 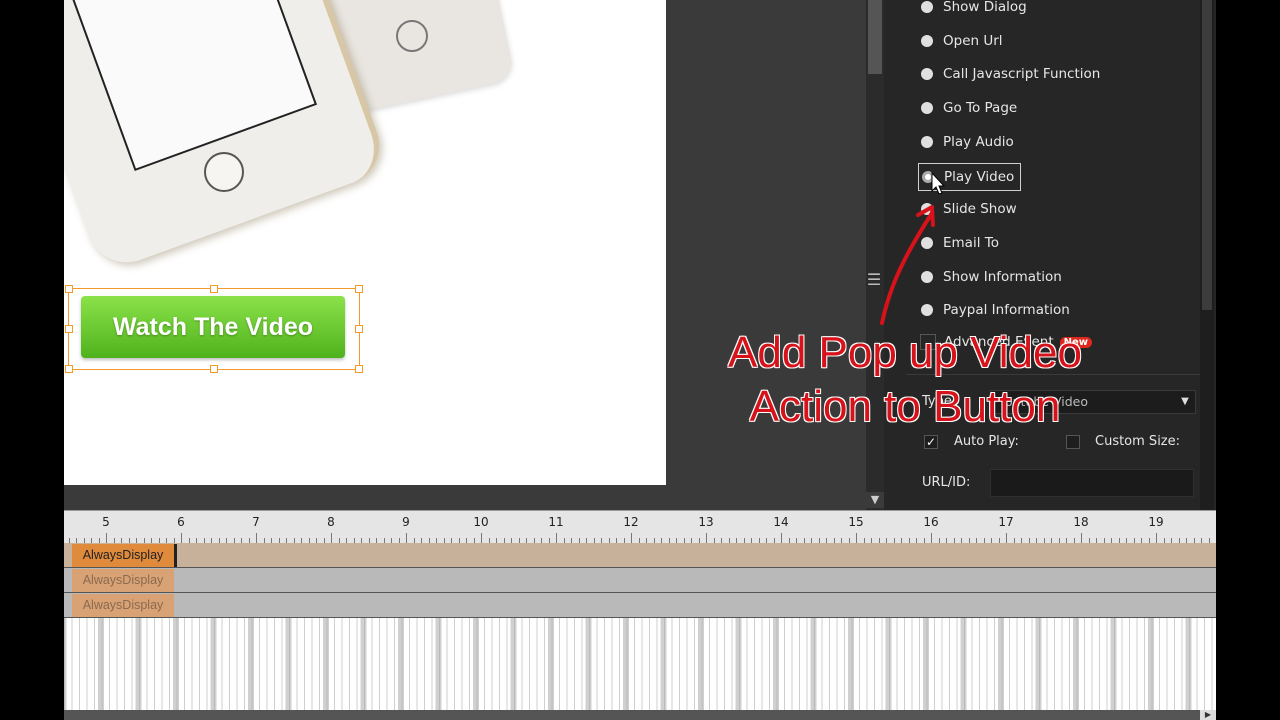 I want to click on phone-back-home-button, so click(x=412, y=36).